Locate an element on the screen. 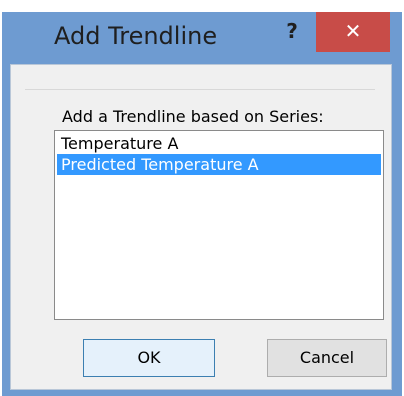  list-item-predicted-temperature-a: Predicted Temperature A is located at coordinates (219, 164).